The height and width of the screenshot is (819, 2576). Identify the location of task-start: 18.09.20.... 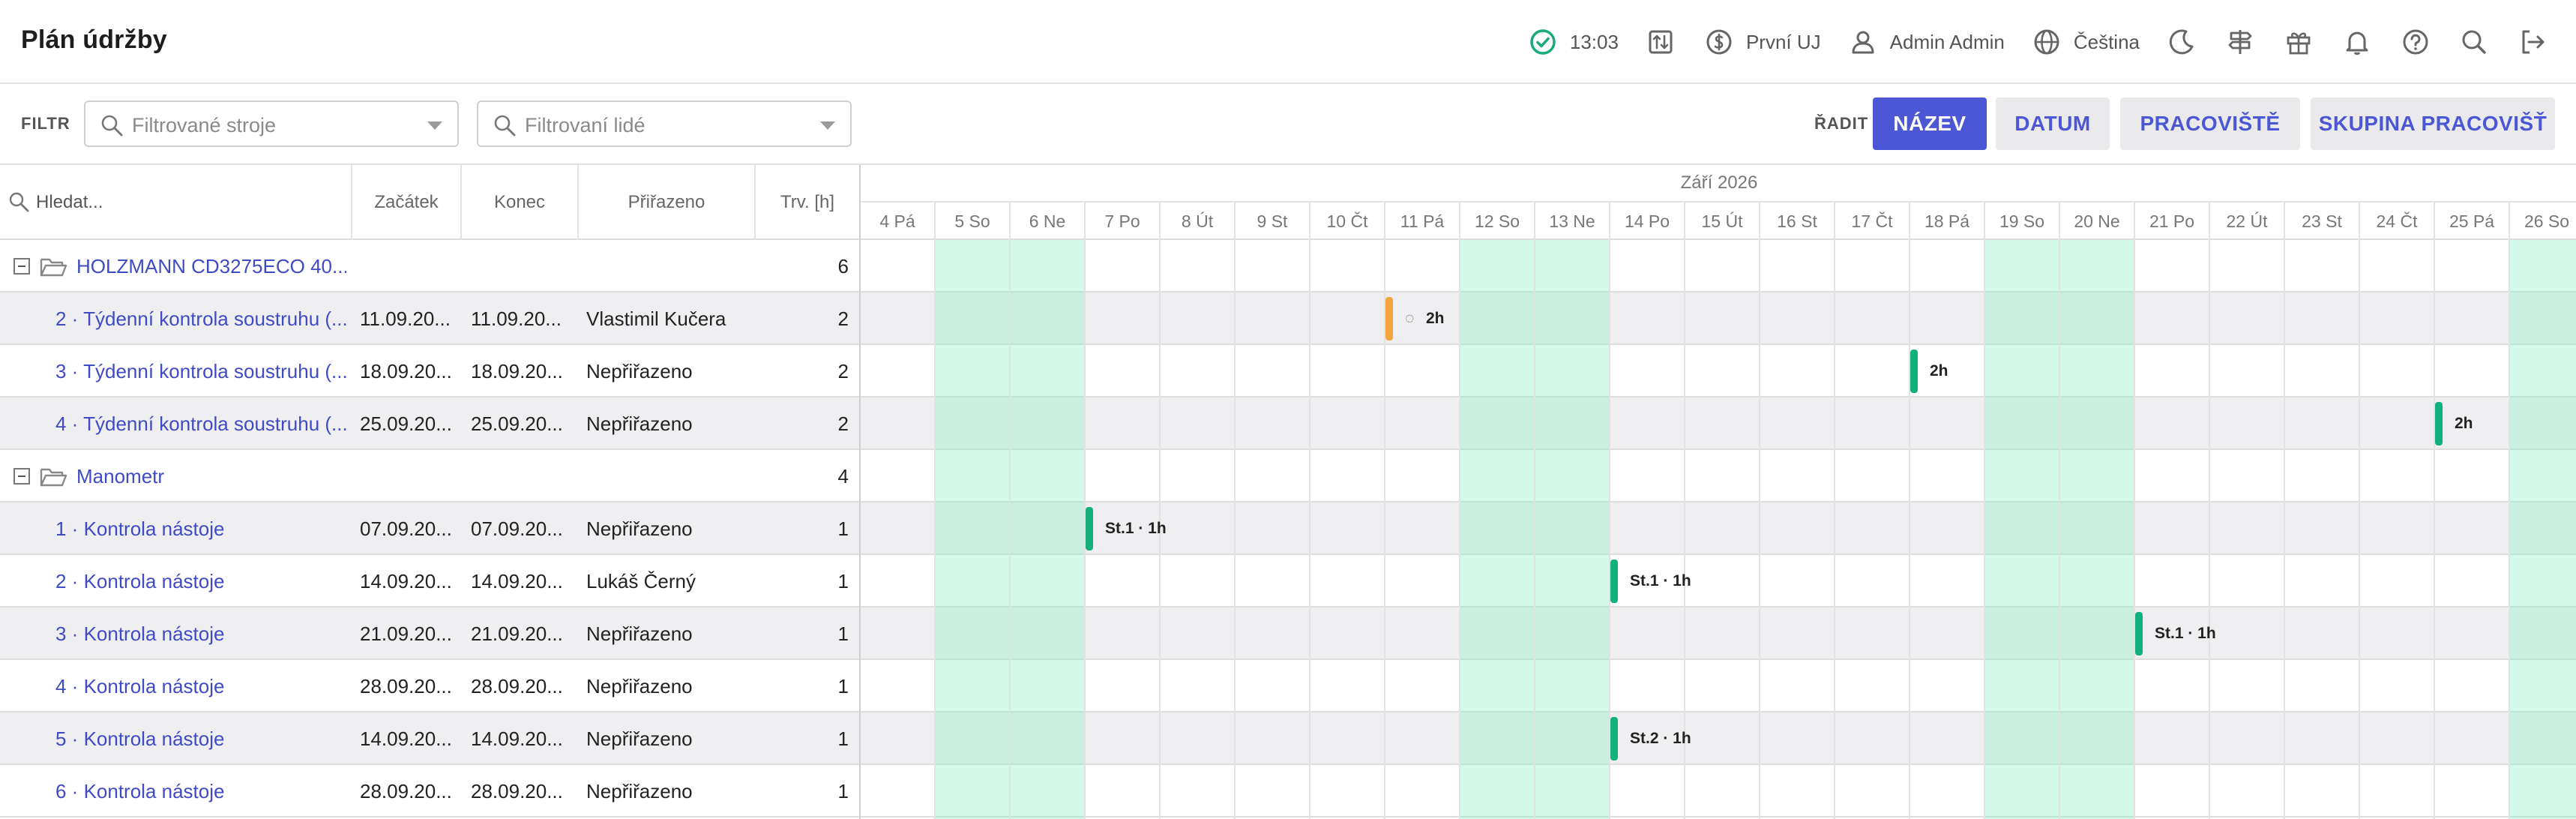
(406, 370).